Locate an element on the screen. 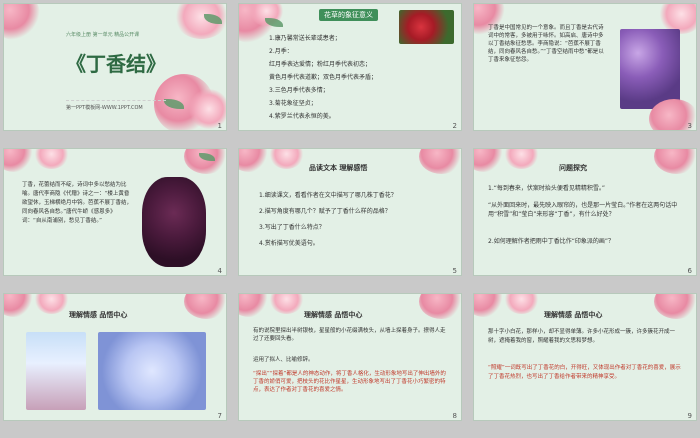 This screenshot has height=438, width=700. slide-footer: 第一PPT模板网-WWW.1PPT.COM is located at coordinates (104, 108).